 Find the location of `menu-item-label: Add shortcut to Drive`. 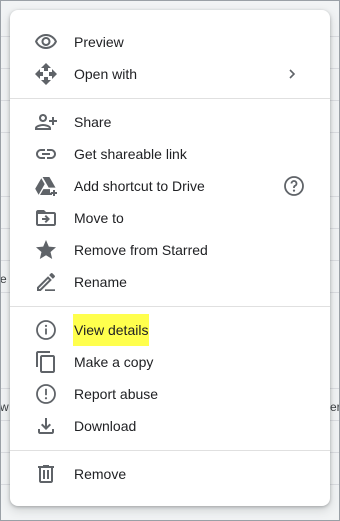

menu-item-label: Add shortcut to Drive is located at coordinates (139, 186).